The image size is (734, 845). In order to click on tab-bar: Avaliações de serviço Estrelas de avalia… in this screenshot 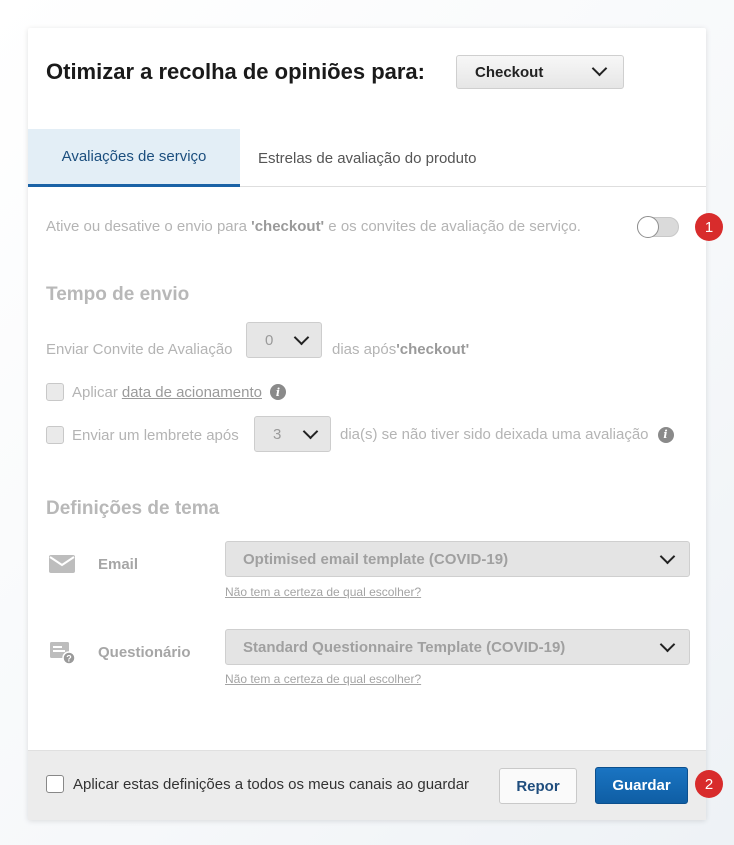, I will do `click(367, 158)`.